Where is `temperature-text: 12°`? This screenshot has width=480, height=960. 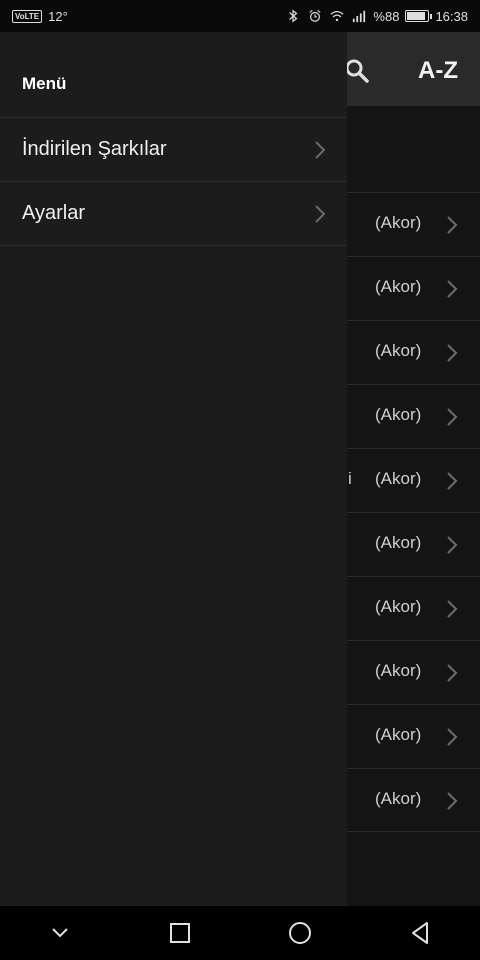
temperature-text: 12° is located at coordinates (58, 16).